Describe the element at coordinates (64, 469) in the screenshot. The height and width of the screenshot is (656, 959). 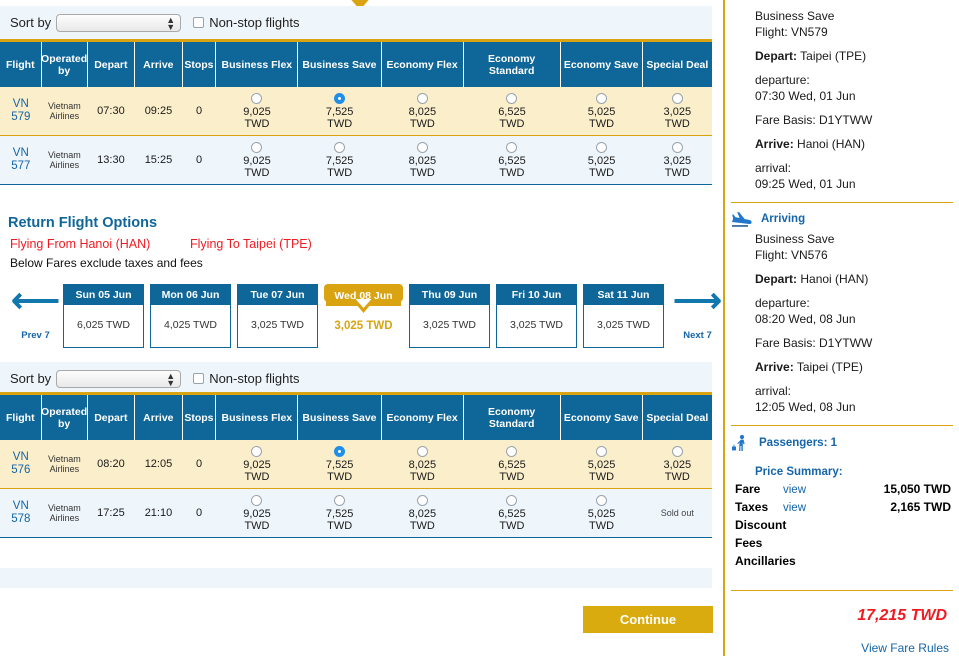
I see `operator-line2: Airlines` at that location.